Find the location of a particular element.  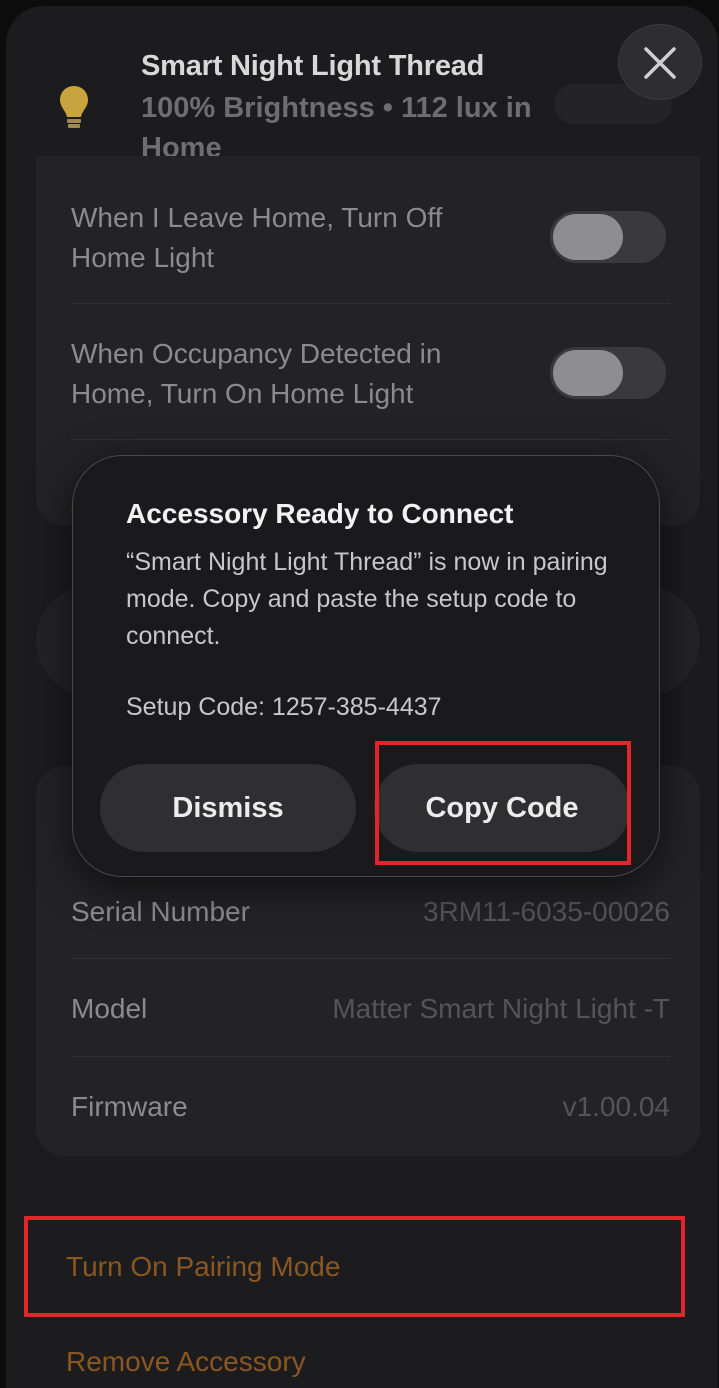

pairing-mode-highlight is located at coordinates (354, 1266).